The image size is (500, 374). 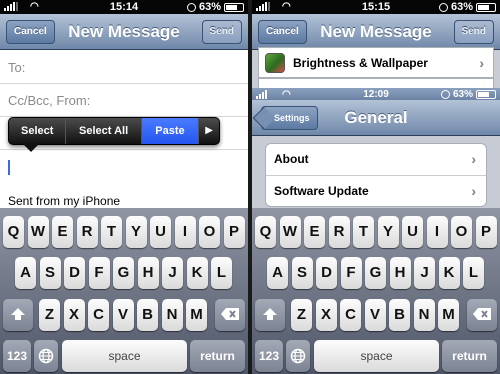 I want to click on select-menu-item: Select, so click(x=38, y=131).